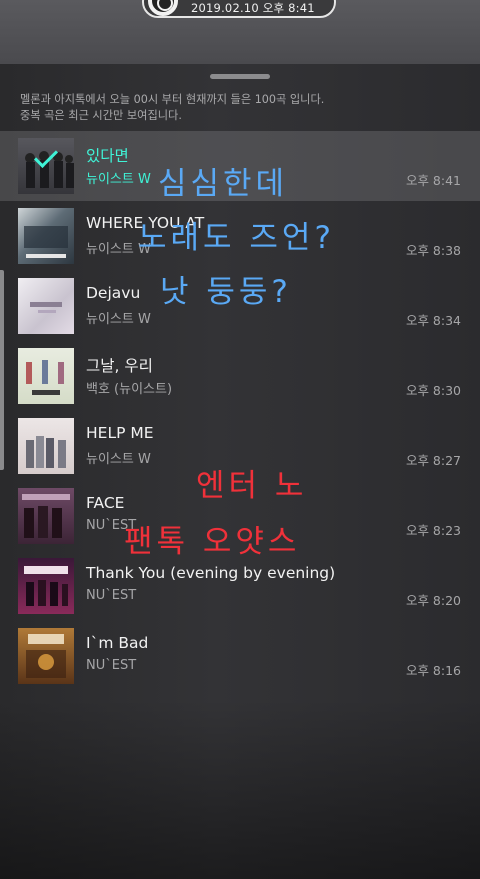 Image resolution: width=480 pixels, height=879 pixels. What do you see at coordinates (433, 670) in the screenshot?
I see `song-time: 오후 8:16` at bounding box center [433, 670].